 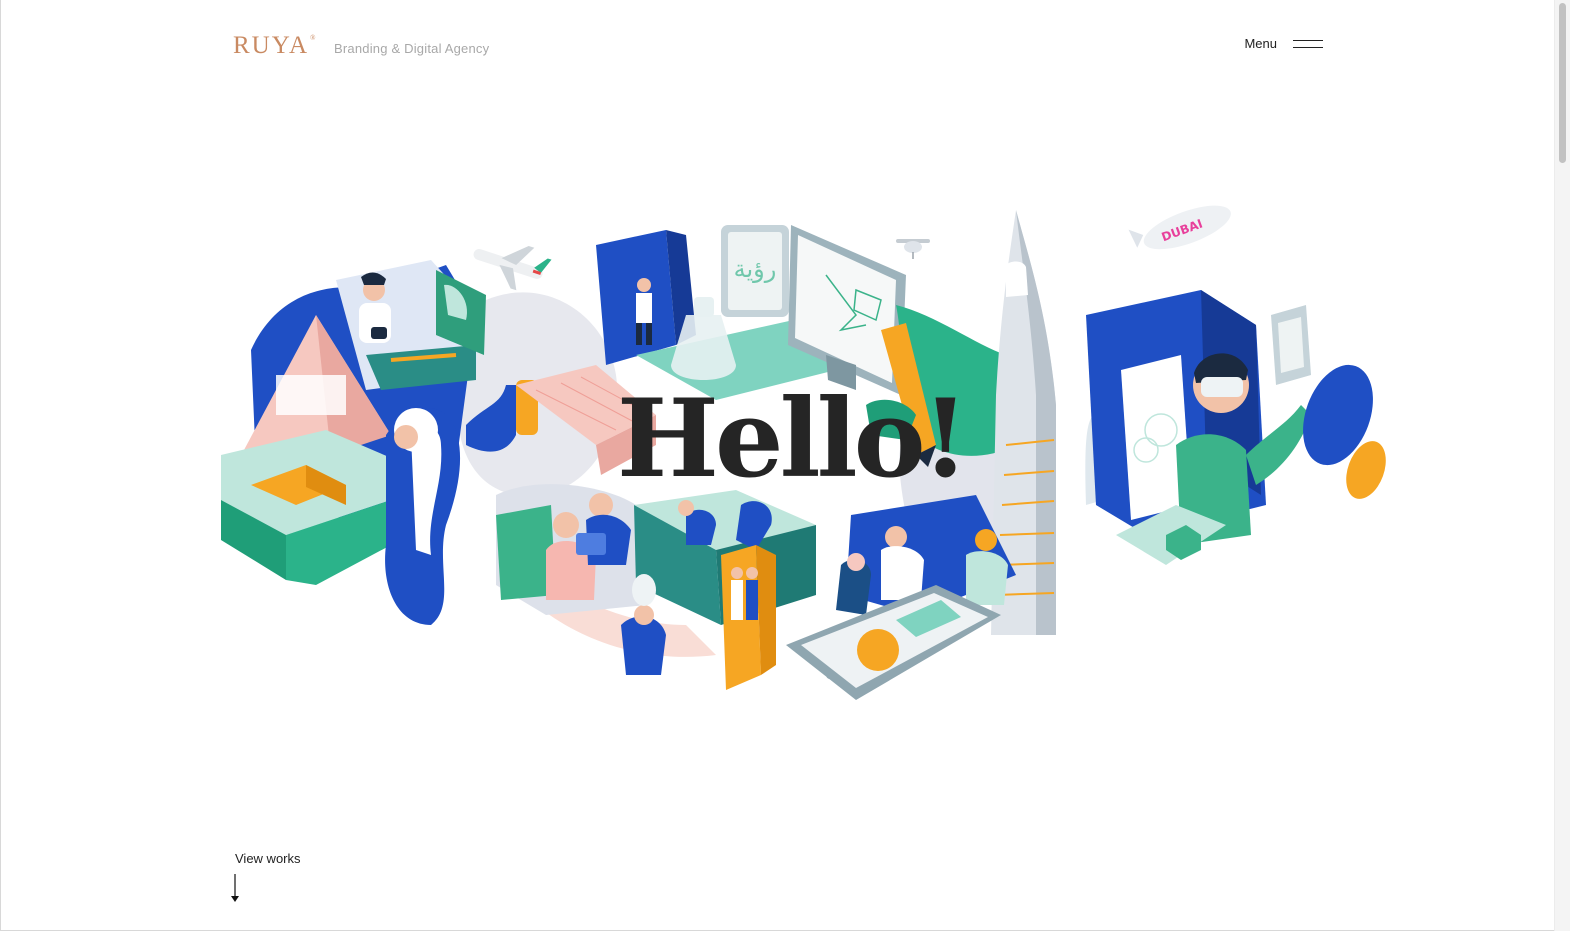 I want to click on menu-label: Menu, so click(x=1260, y=43).